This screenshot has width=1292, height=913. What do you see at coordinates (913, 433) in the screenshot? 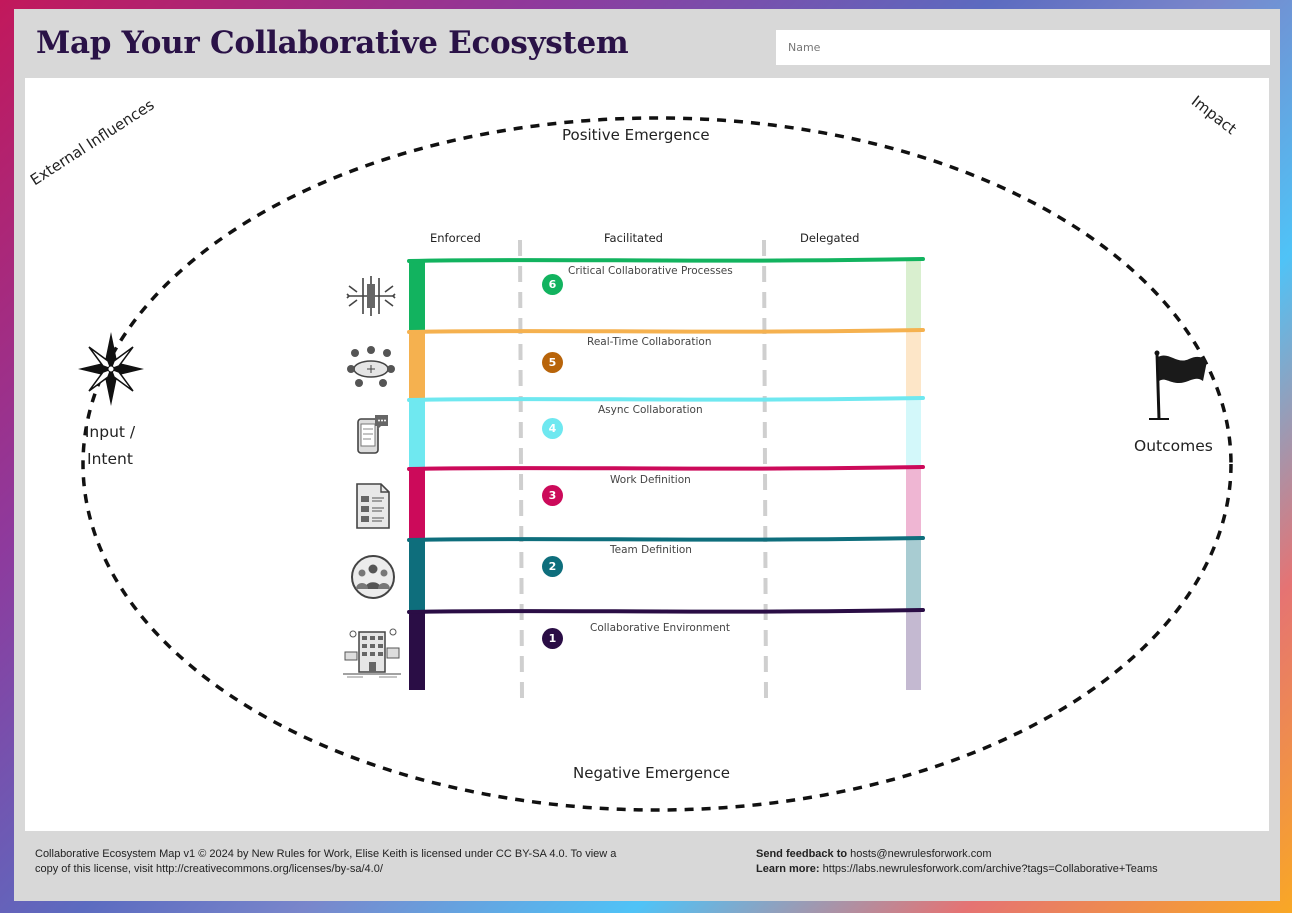
I see `layer-4-delegated-bar` at bounding box center [913, 433].